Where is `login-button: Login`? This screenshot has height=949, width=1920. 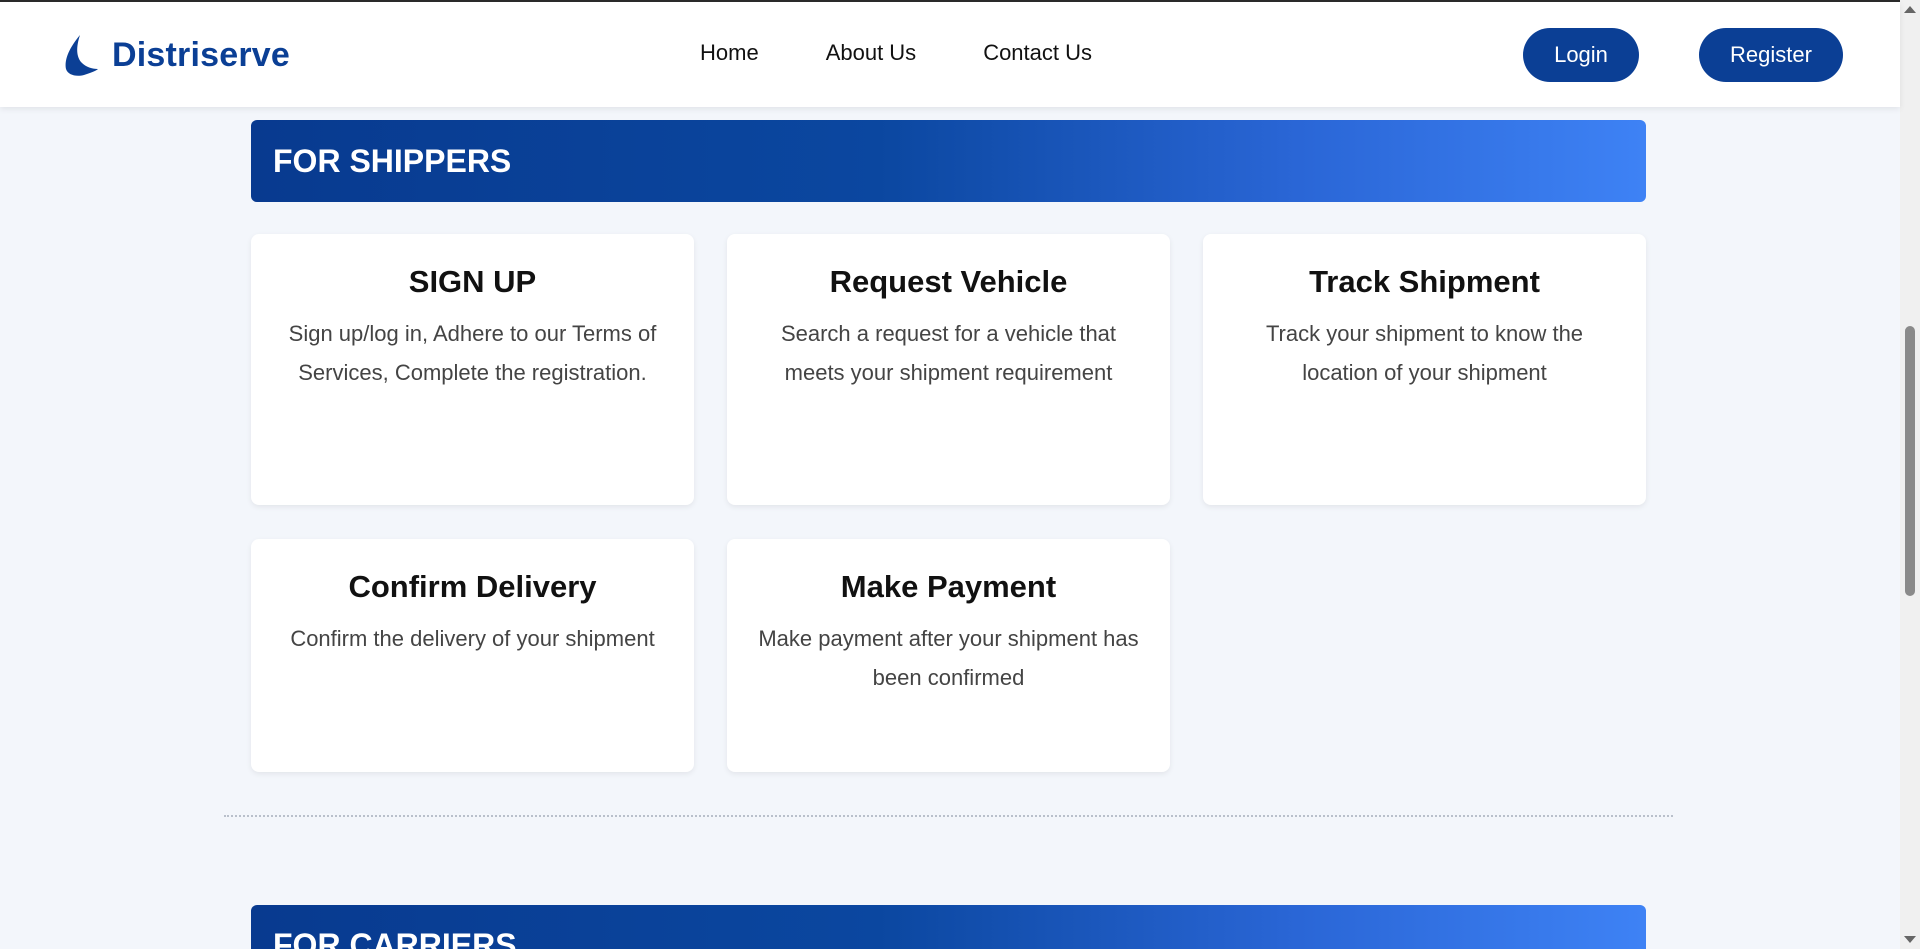 login-button: Login is located at coordinates (1581, 55).